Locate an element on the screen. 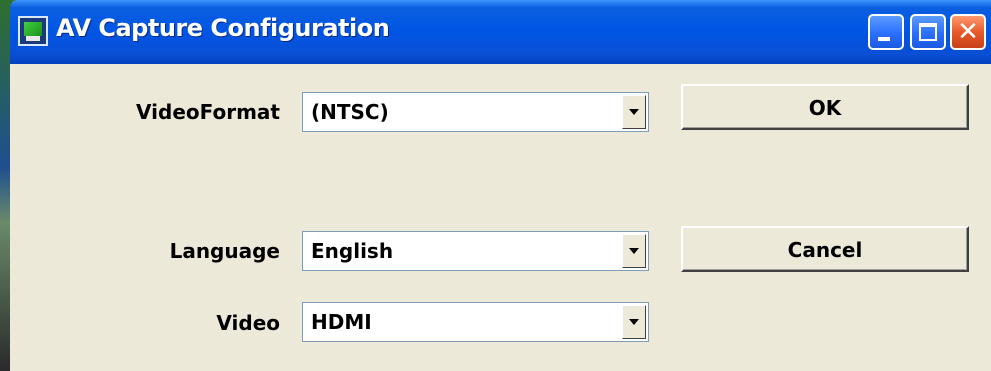 Image resolution: width=991 pixels, height=371 pixels. ok-button-label: OK is located at coordinates (825, 108).